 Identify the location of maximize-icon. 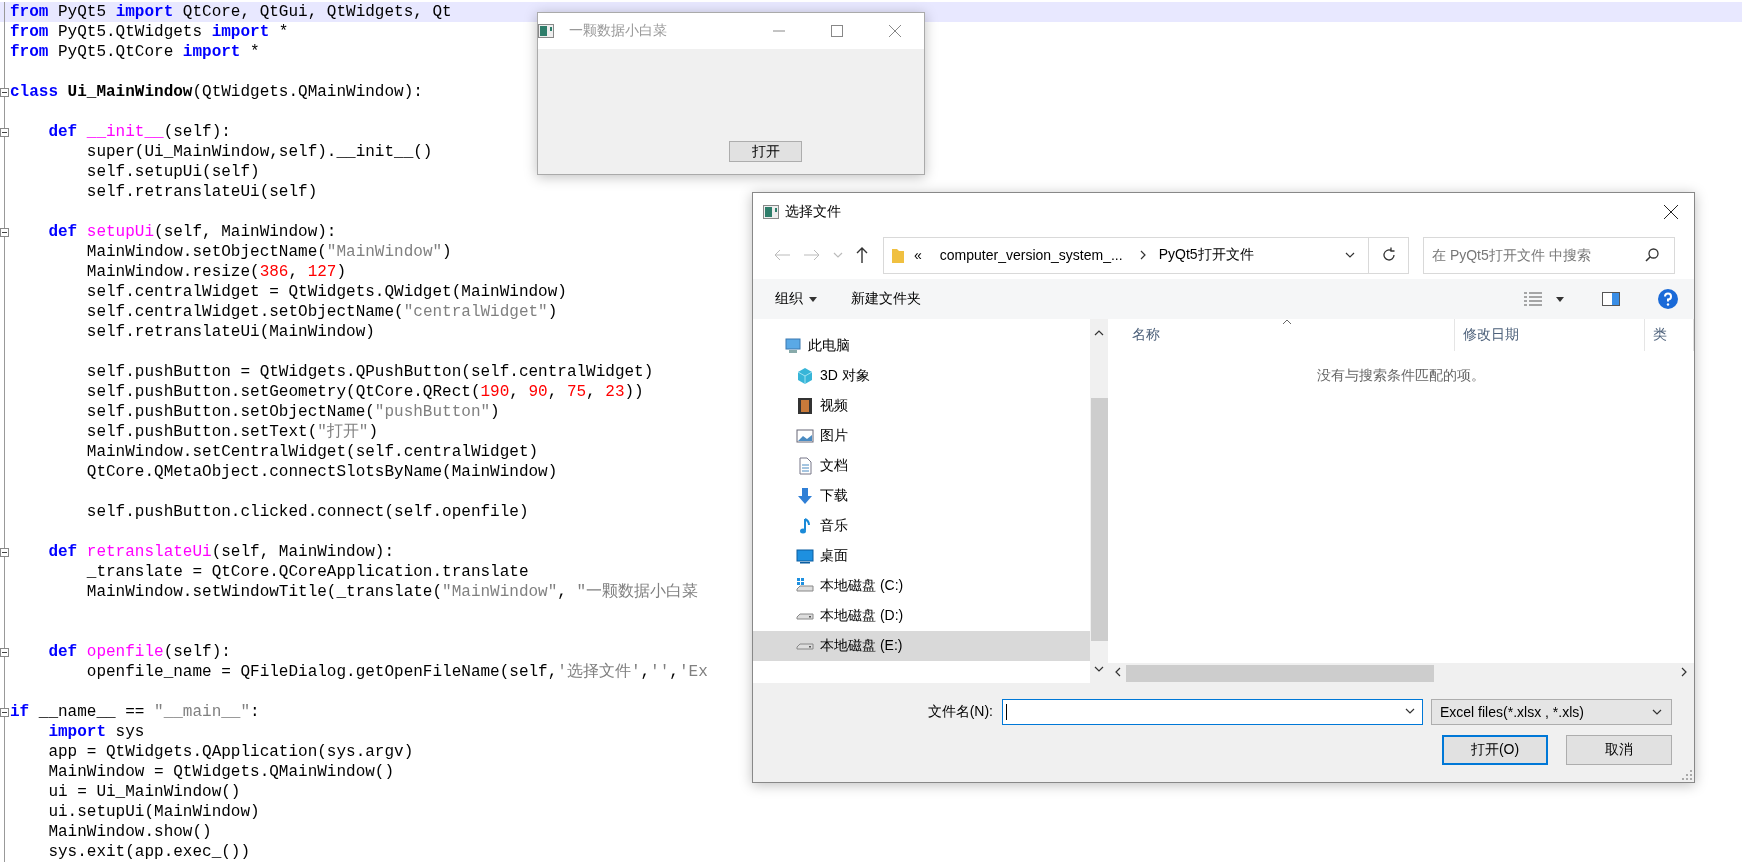
(837, 31).